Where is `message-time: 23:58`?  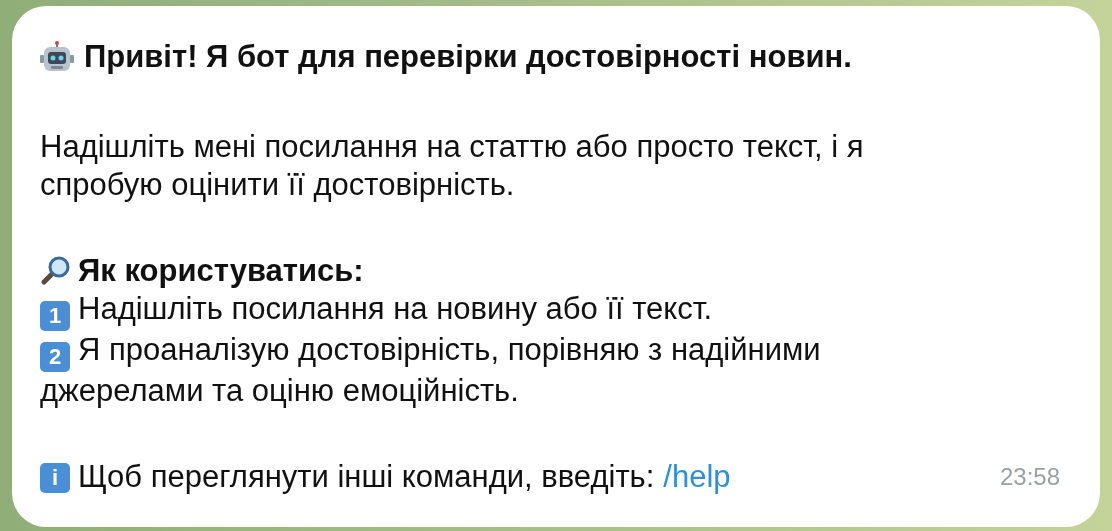 message-time: 23:58 is located at coordinates (1029, 477).